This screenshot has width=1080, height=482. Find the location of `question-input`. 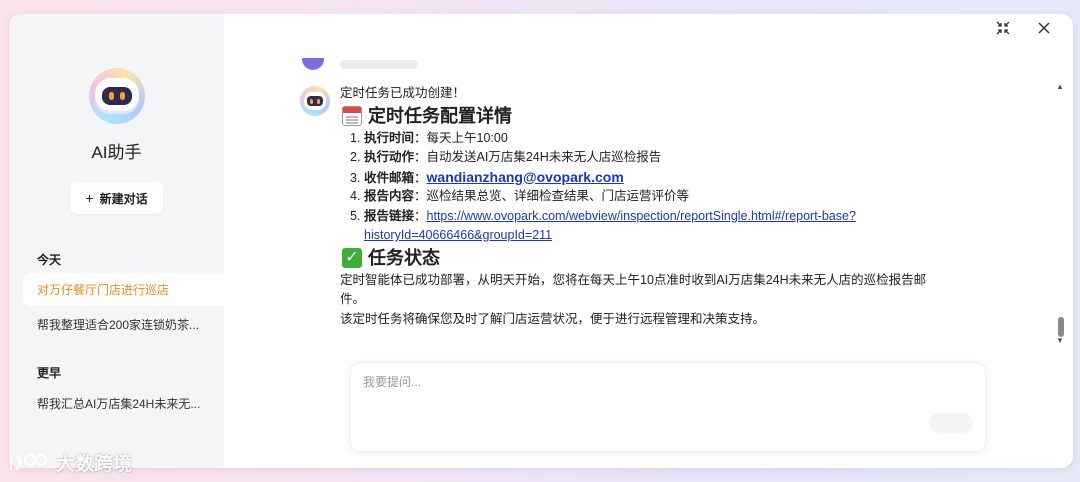

question-input is located at coordinates (653, 393).